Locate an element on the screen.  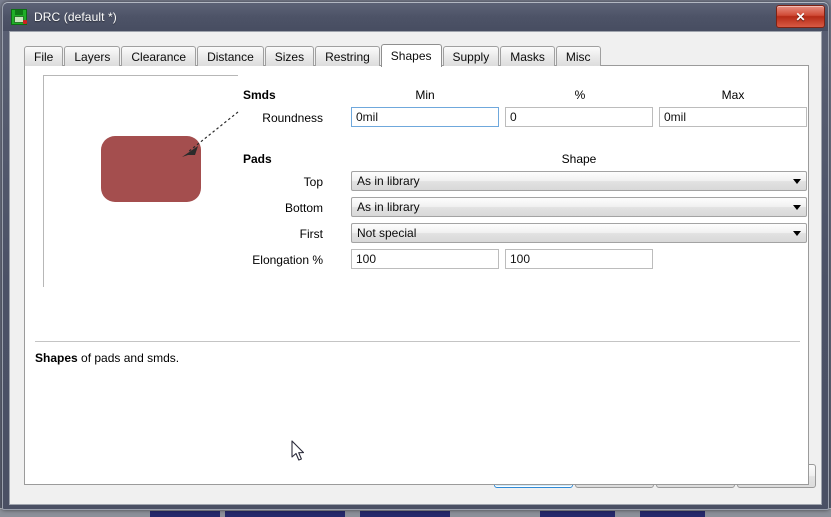
tab-masks: Masks is located at coordinates (527, 56).